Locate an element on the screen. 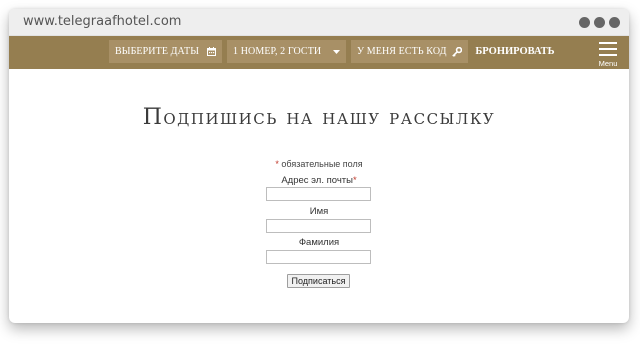 Image resolution: width=640 pixels, height=350 pixels. required-star: * is located at coordinates (277, 164).